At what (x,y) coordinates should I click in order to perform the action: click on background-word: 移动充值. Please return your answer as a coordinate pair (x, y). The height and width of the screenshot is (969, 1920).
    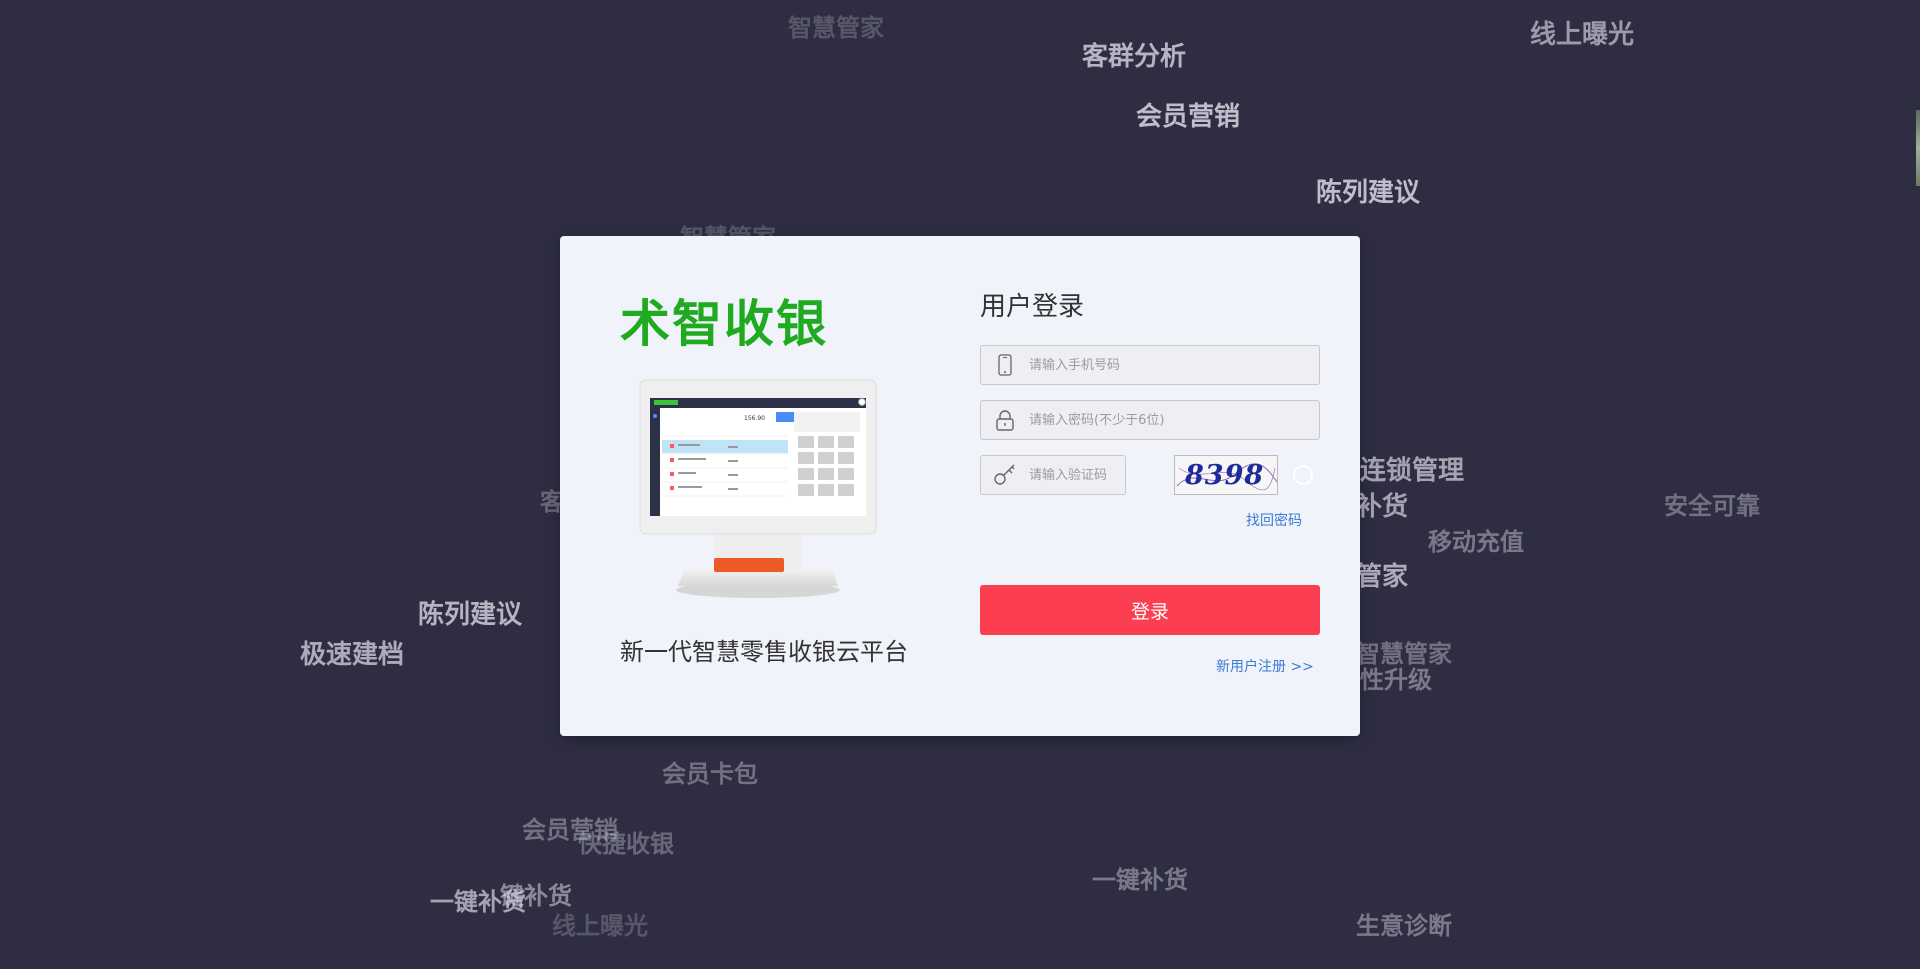
    Looking at the image, I should click on (1476, 542).